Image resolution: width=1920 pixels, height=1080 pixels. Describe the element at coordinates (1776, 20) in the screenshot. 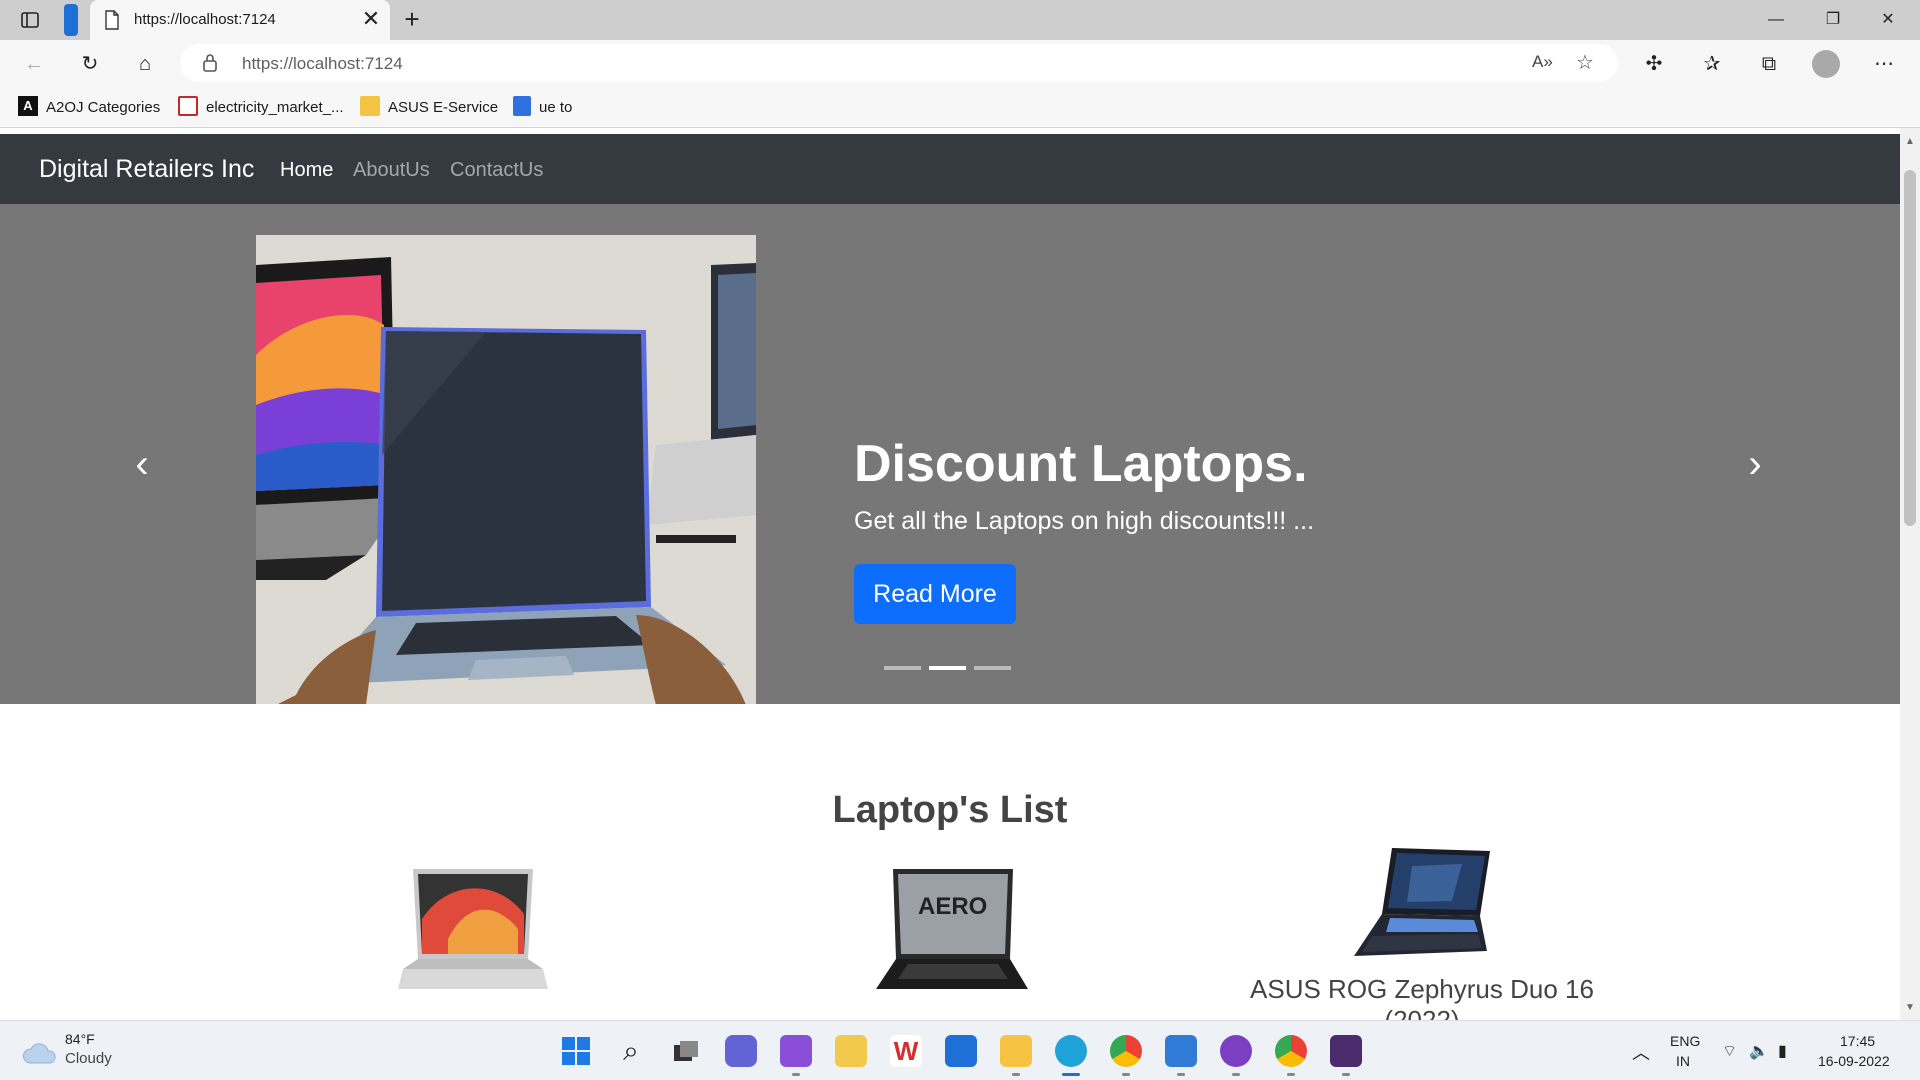

I see `minimize-button: —` at that location.